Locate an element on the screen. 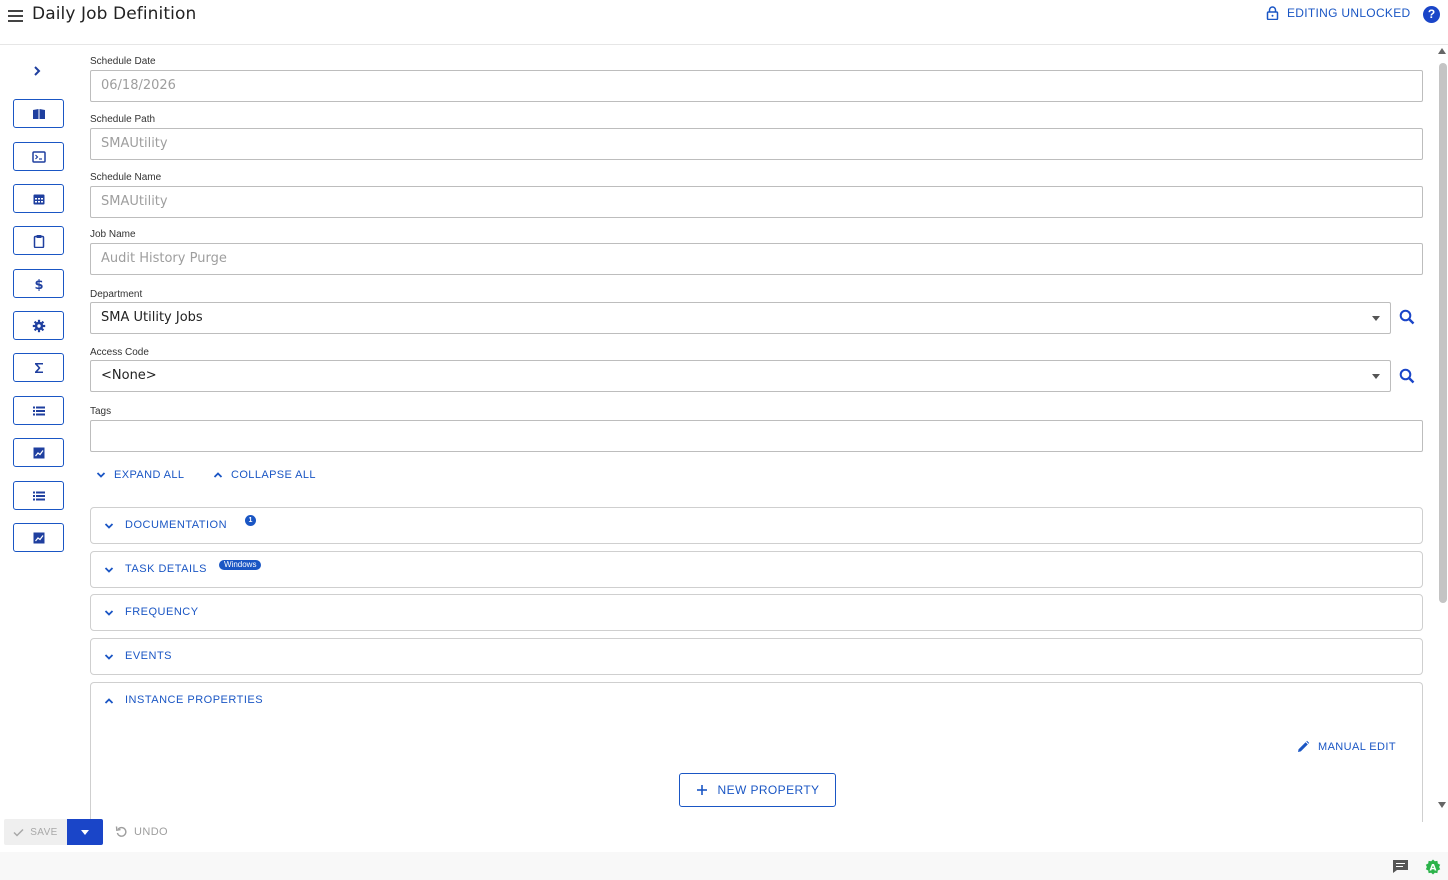 This screenshot has height=880, width=1448. undo-icon is located at coordinates (121, 831).